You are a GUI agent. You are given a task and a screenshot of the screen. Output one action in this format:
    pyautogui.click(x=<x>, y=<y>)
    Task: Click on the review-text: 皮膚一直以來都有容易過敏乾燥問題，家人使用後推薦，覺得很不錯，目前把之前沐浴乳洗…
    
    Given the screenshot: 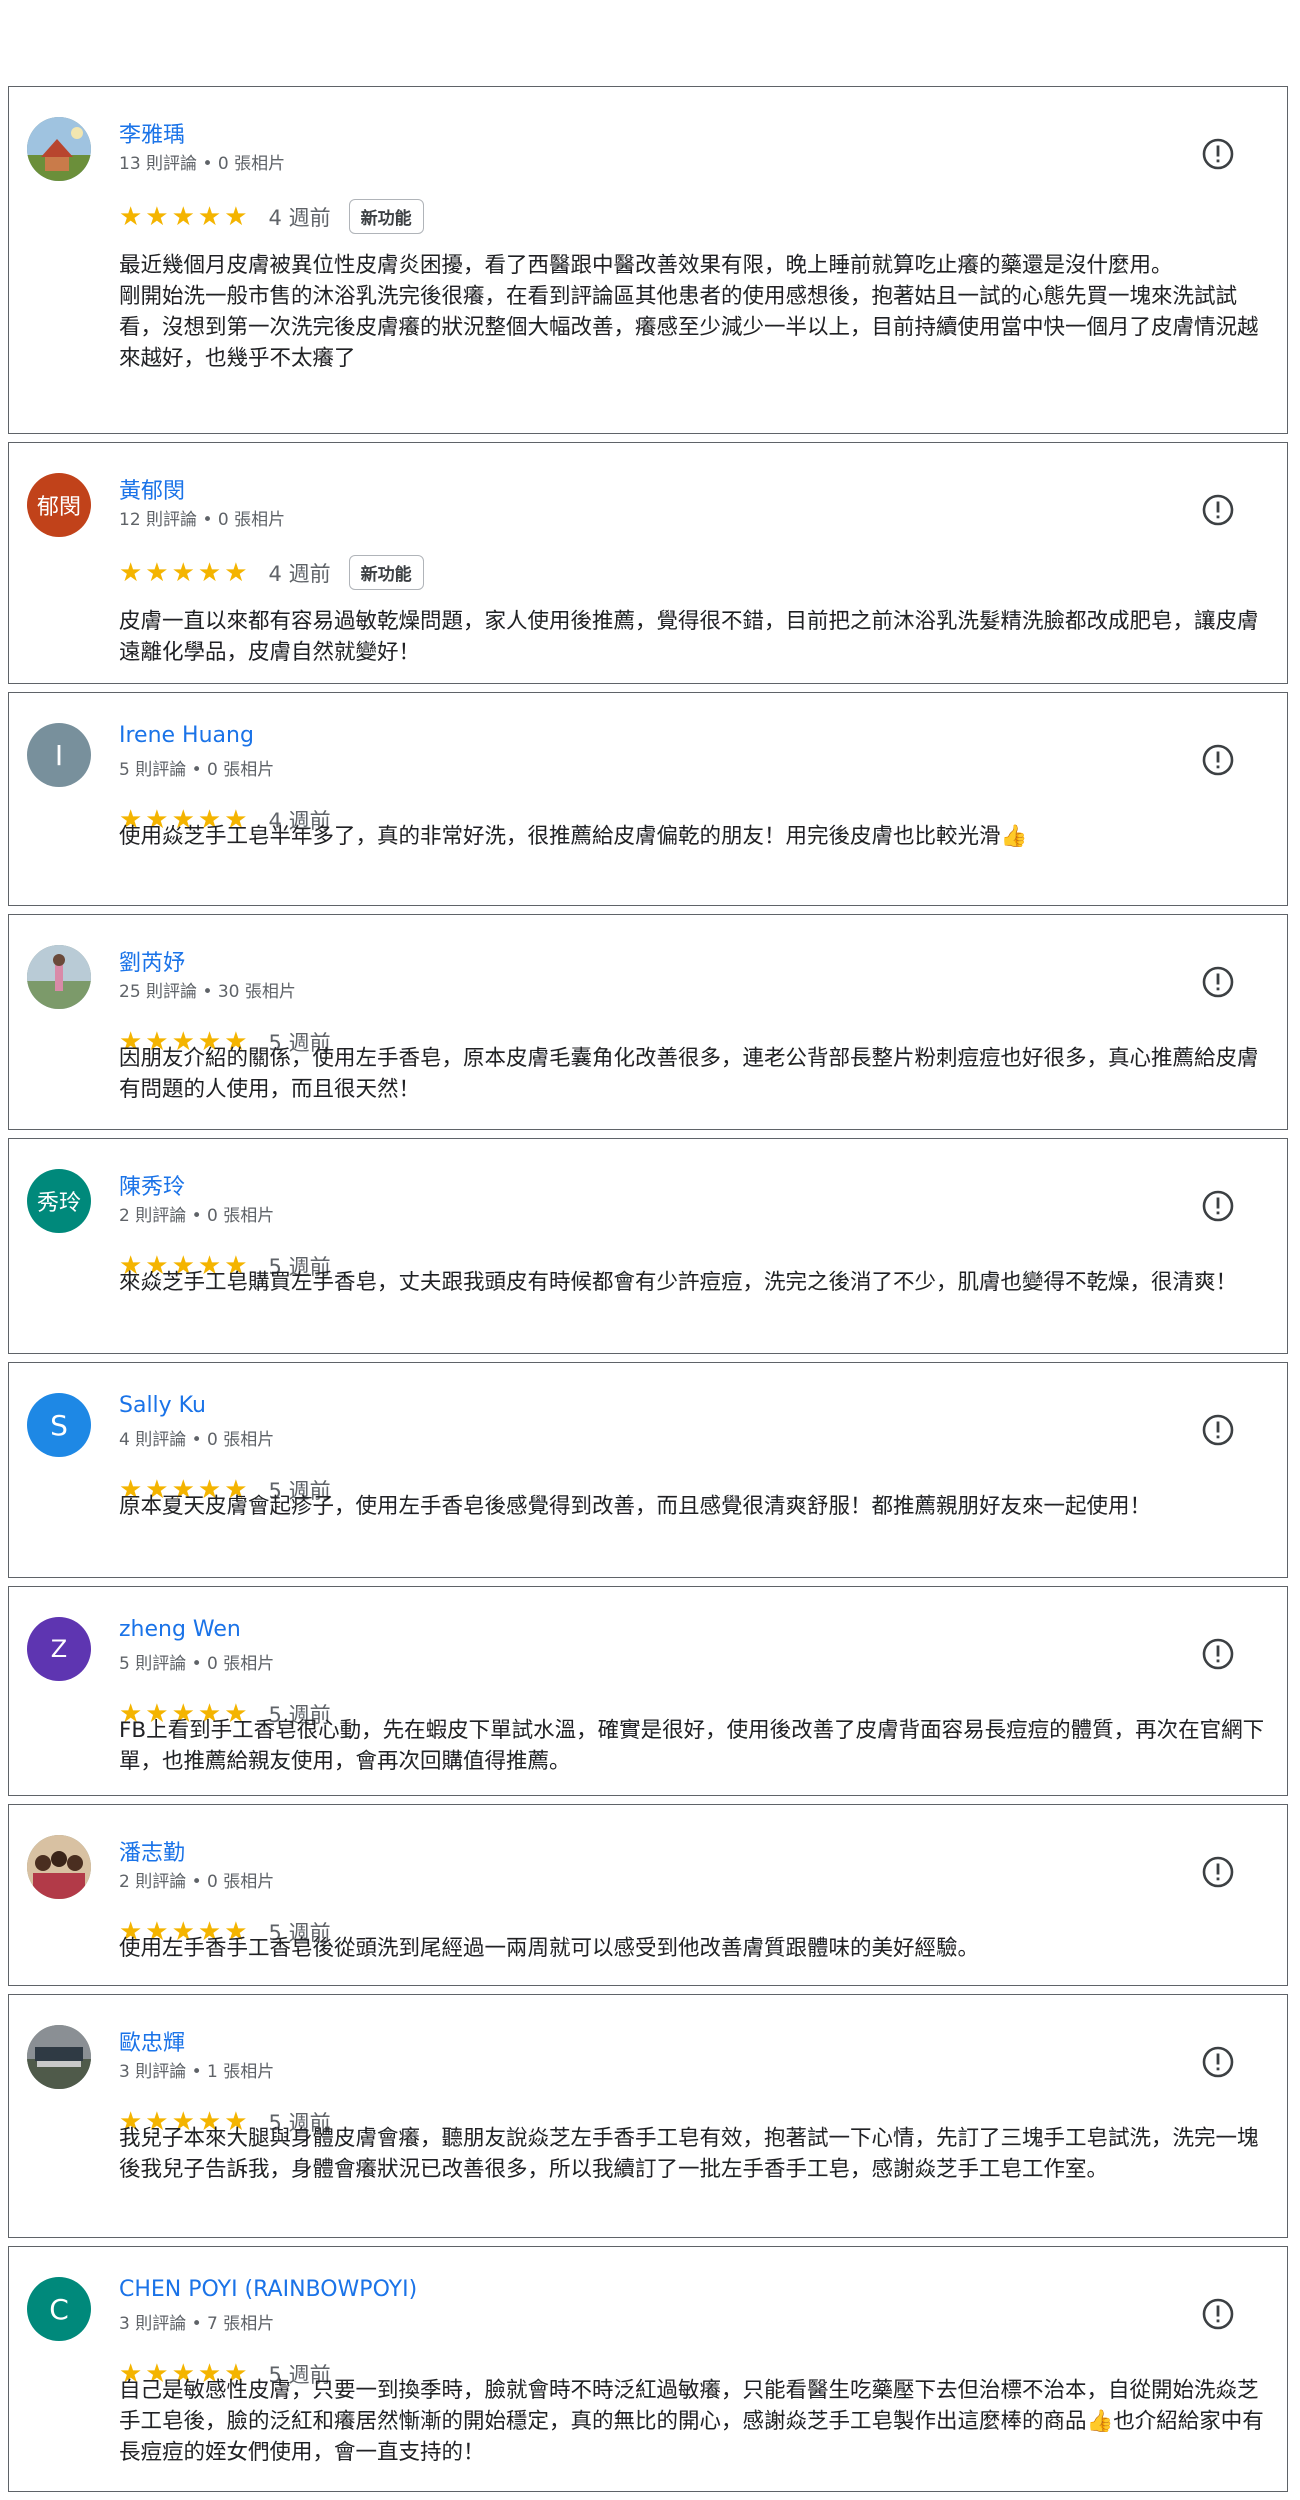 What is the action you would take?
    pyautogui.click(x=689, y=637)
    